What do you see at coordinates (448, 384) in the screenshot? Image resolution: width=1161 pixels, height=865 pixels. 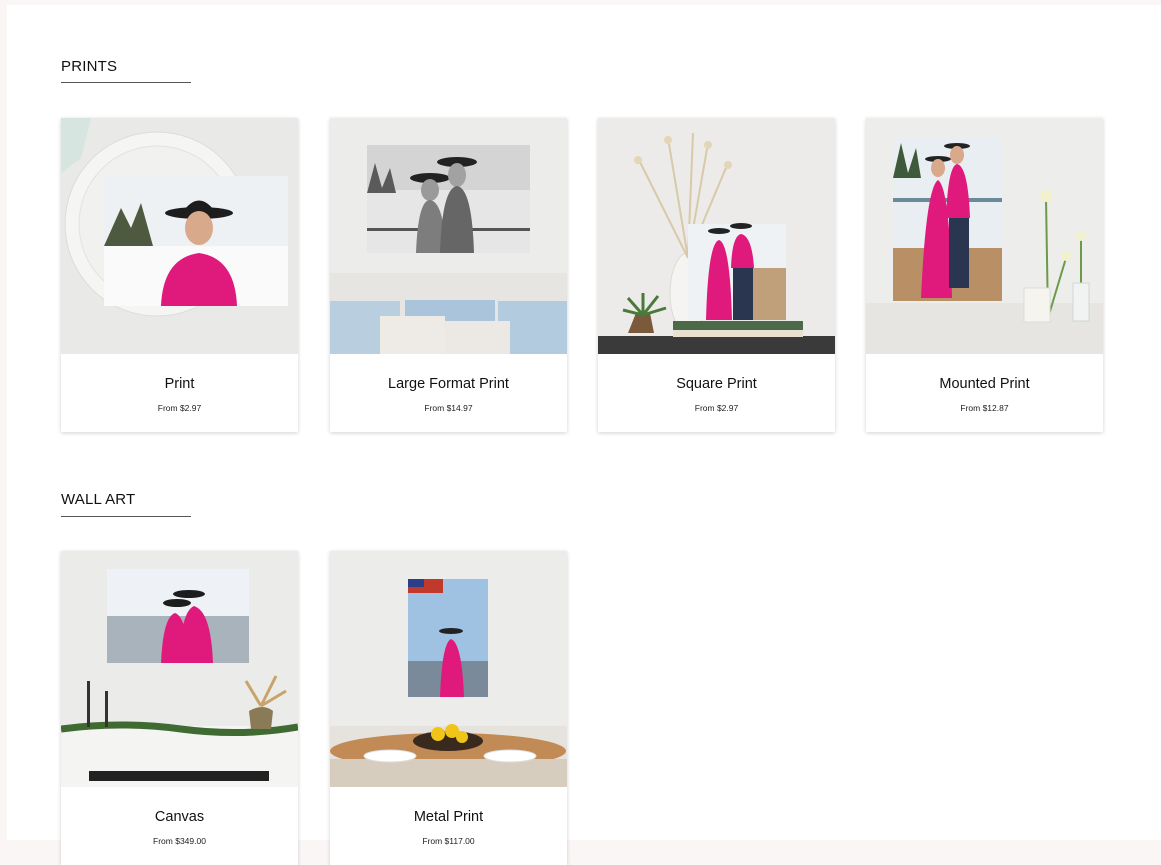 I see `product-name: Large Format Print` at bounding box center [448, 384].